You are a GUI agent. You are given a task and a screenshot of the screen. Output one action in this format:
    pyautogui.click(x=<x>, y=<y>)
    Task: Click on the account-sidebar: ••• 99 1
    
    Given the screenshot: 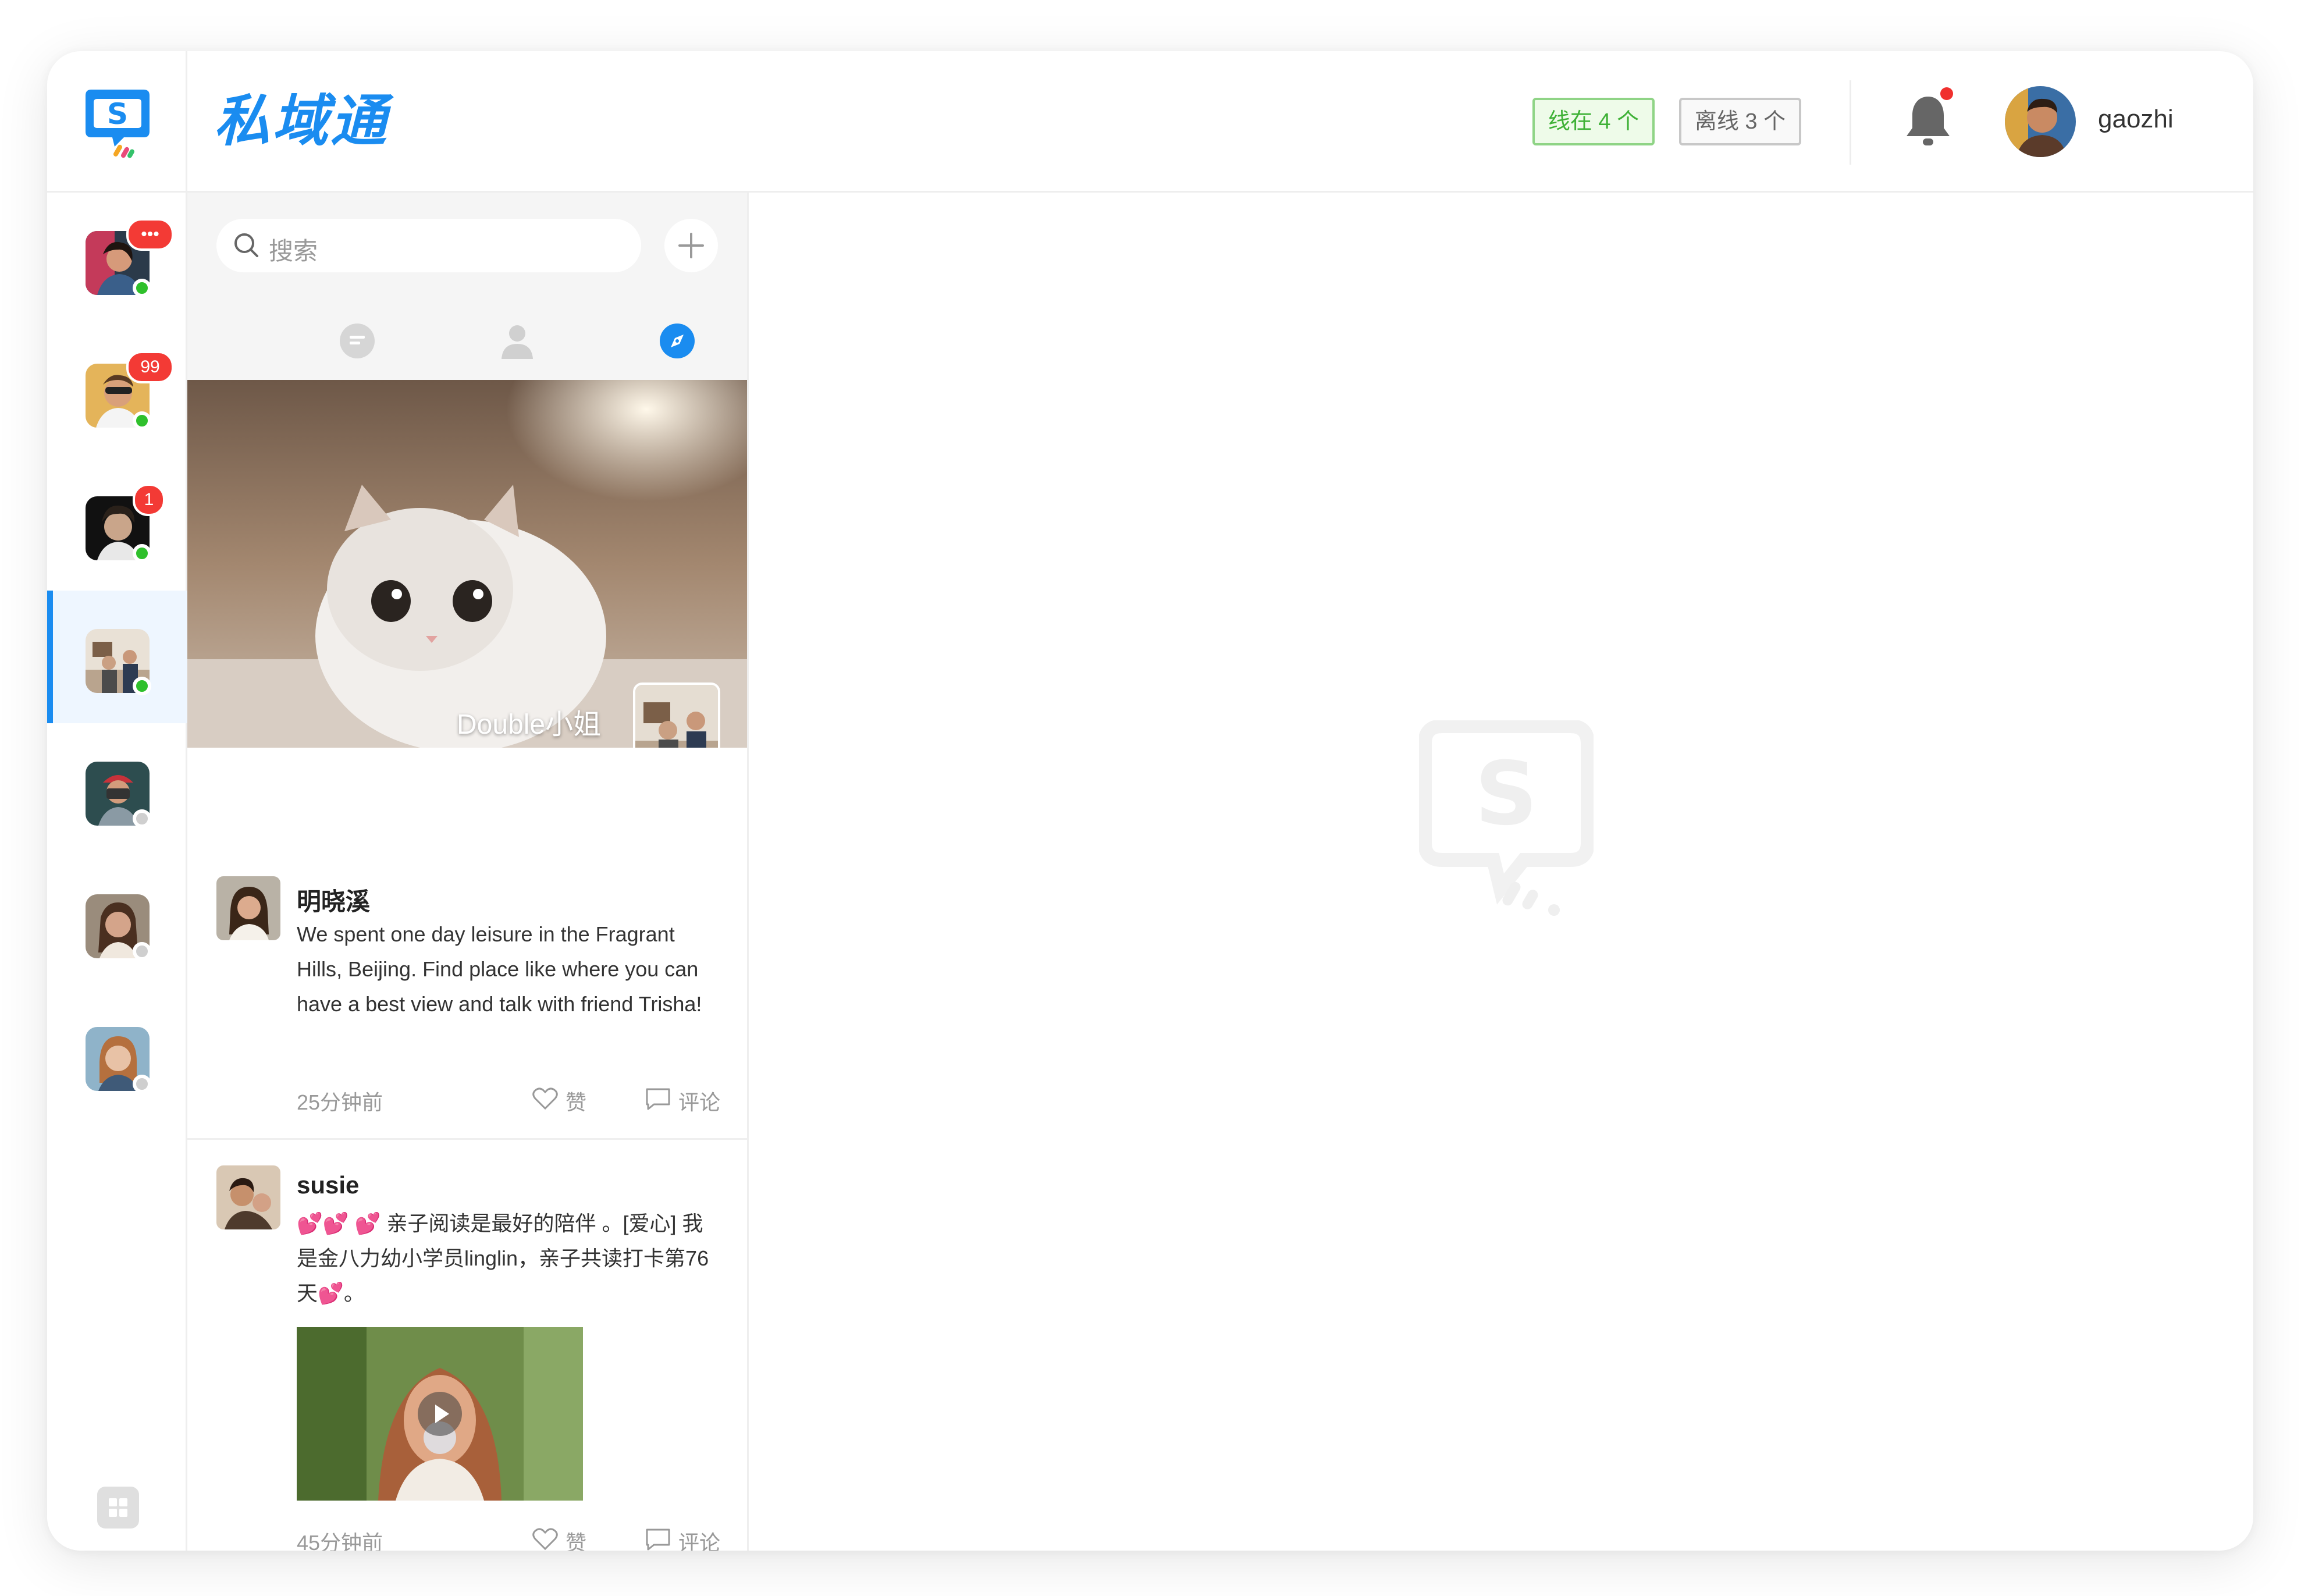 What is the action you would take?
    pyautogui.click(x=117, y=872)
    